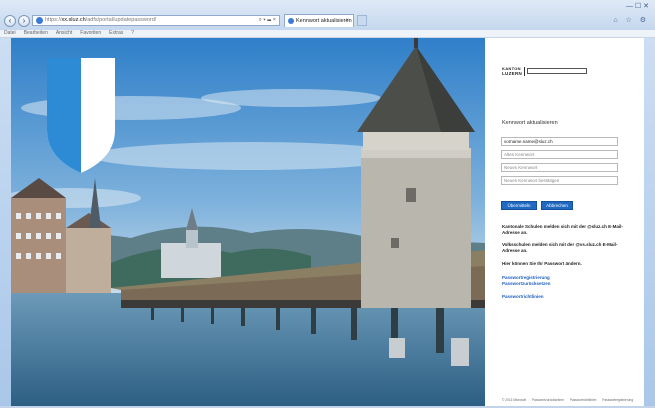  What do you see at coordinates (267, 20) in the screenshot?
I see `address-bar-tools-icon: ⌕ ▾ ☰ ×` at bounding box center [267, 20].